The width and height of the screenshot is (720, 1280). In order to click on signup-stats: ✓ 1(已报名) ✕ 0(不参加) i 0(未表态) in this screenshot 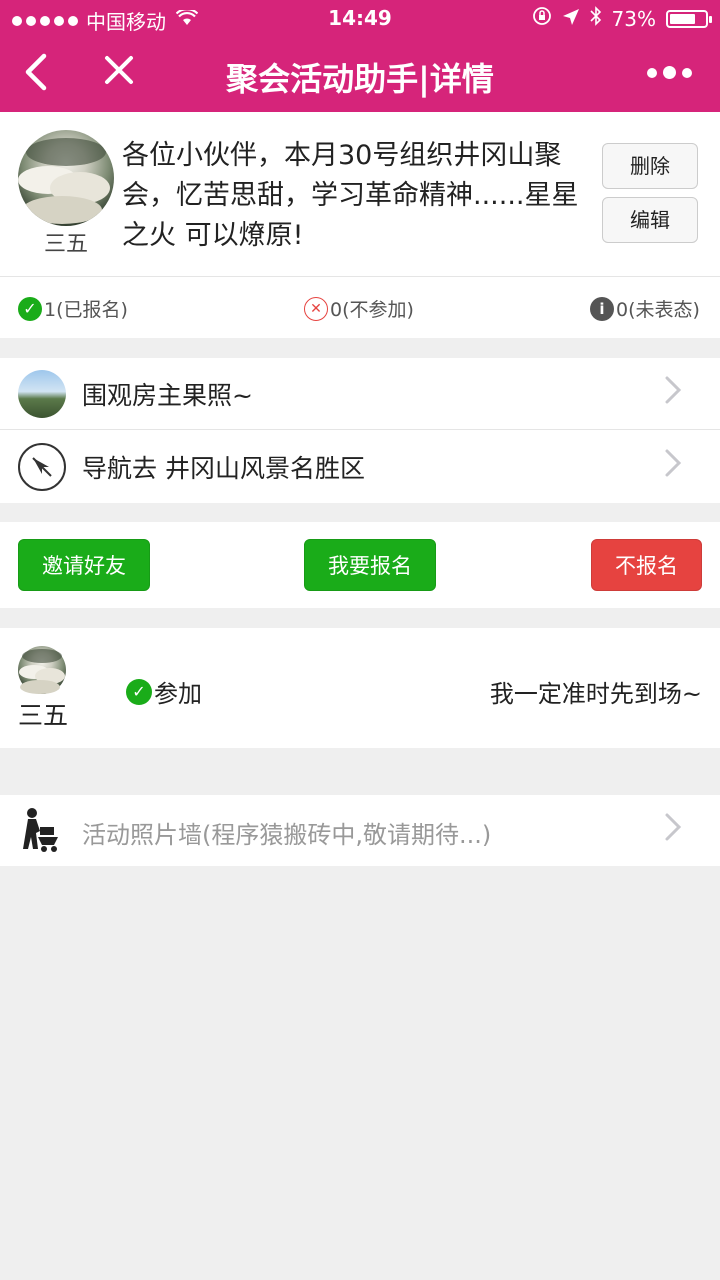, I will do `click(360, 307)`.